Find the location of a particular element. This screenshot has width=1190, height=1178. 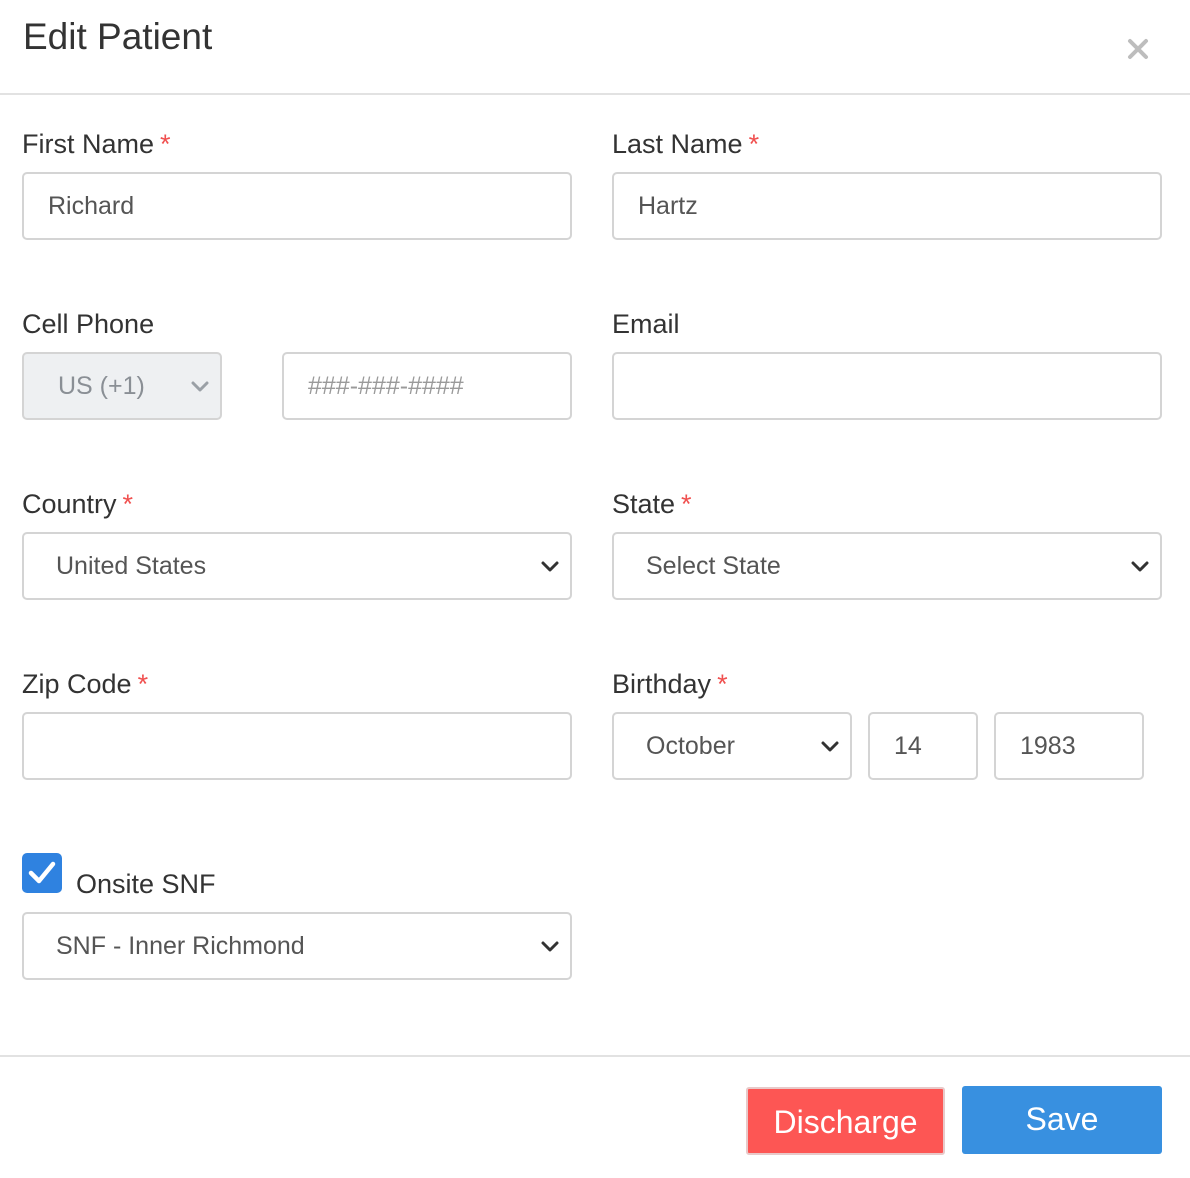

zip-code-label: Zip Code * is located at coordinates (85, 684).